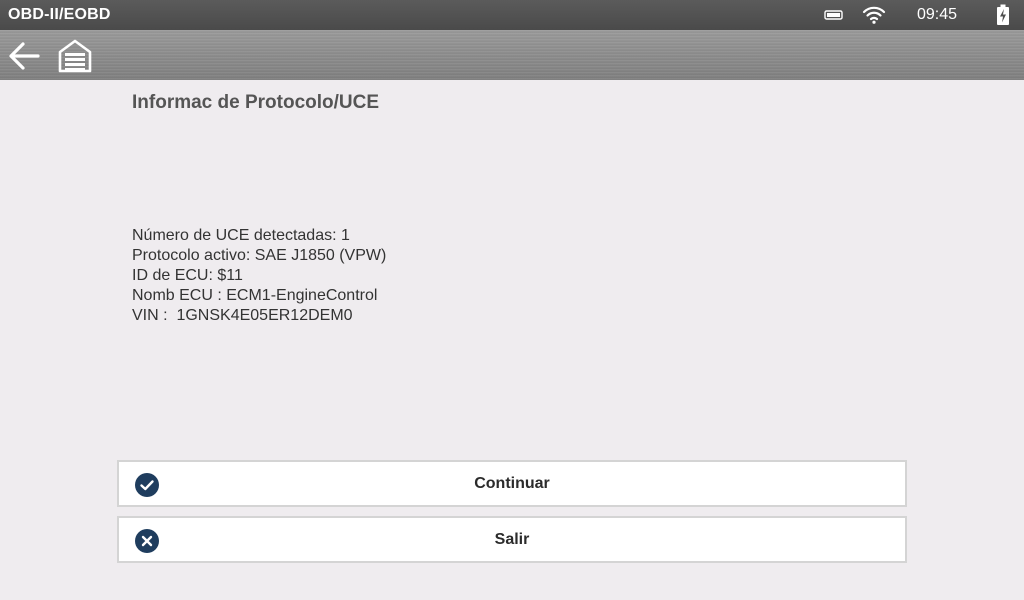 The height and width of the screenshot is (600, 1024). Describe the element at coordinates (241, 235) in the screenshot. I see `info-line-ecu-count: Número de UCE detectadas: 1` at that location.